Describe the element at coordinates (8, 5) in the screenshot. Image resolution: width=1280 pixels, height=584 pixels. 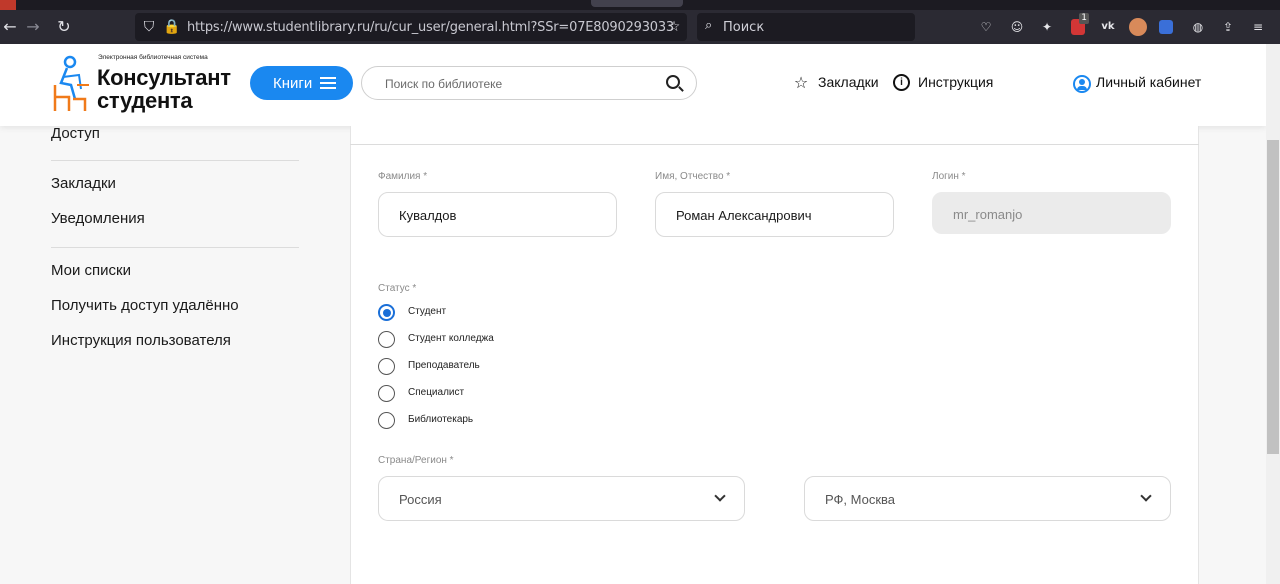
I see `tab-indicator` at that location.